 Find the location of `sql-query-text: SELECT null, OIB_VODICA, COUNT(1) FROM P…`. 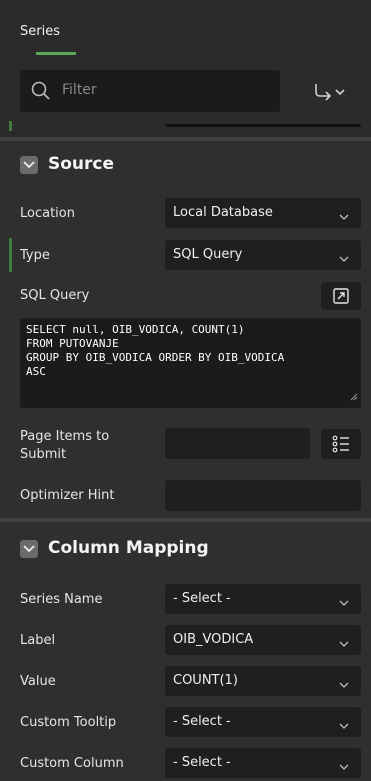

sql-query-text: SELECT null, OIB_VODICA, COUNT(1) FROM P… is located at coordinates (155, 350).